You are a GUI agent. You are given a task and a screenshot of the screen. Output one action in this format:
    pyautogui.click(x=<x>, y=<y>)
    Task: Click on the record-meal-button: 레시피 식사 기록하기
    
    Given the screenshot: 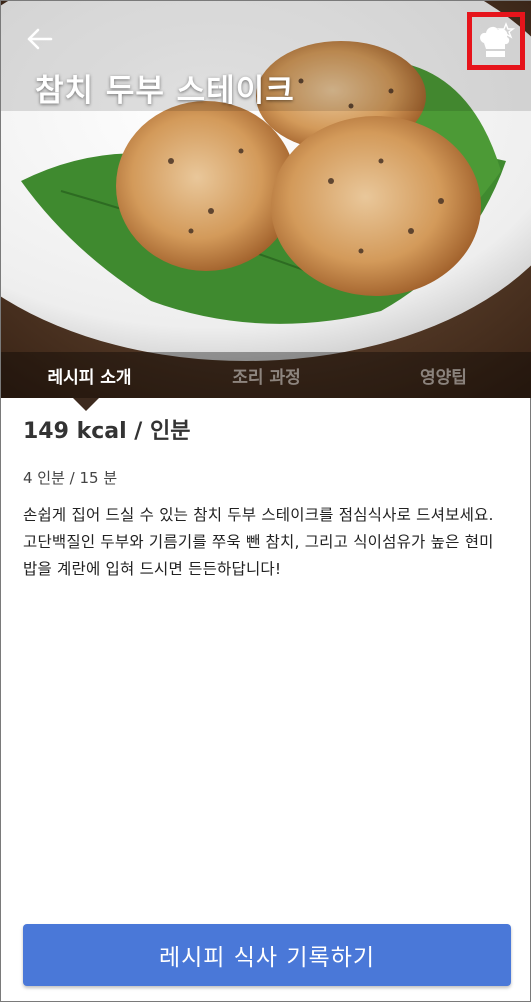 What is the action you would take?
    pyautogui.click(x=267, y=955)
    